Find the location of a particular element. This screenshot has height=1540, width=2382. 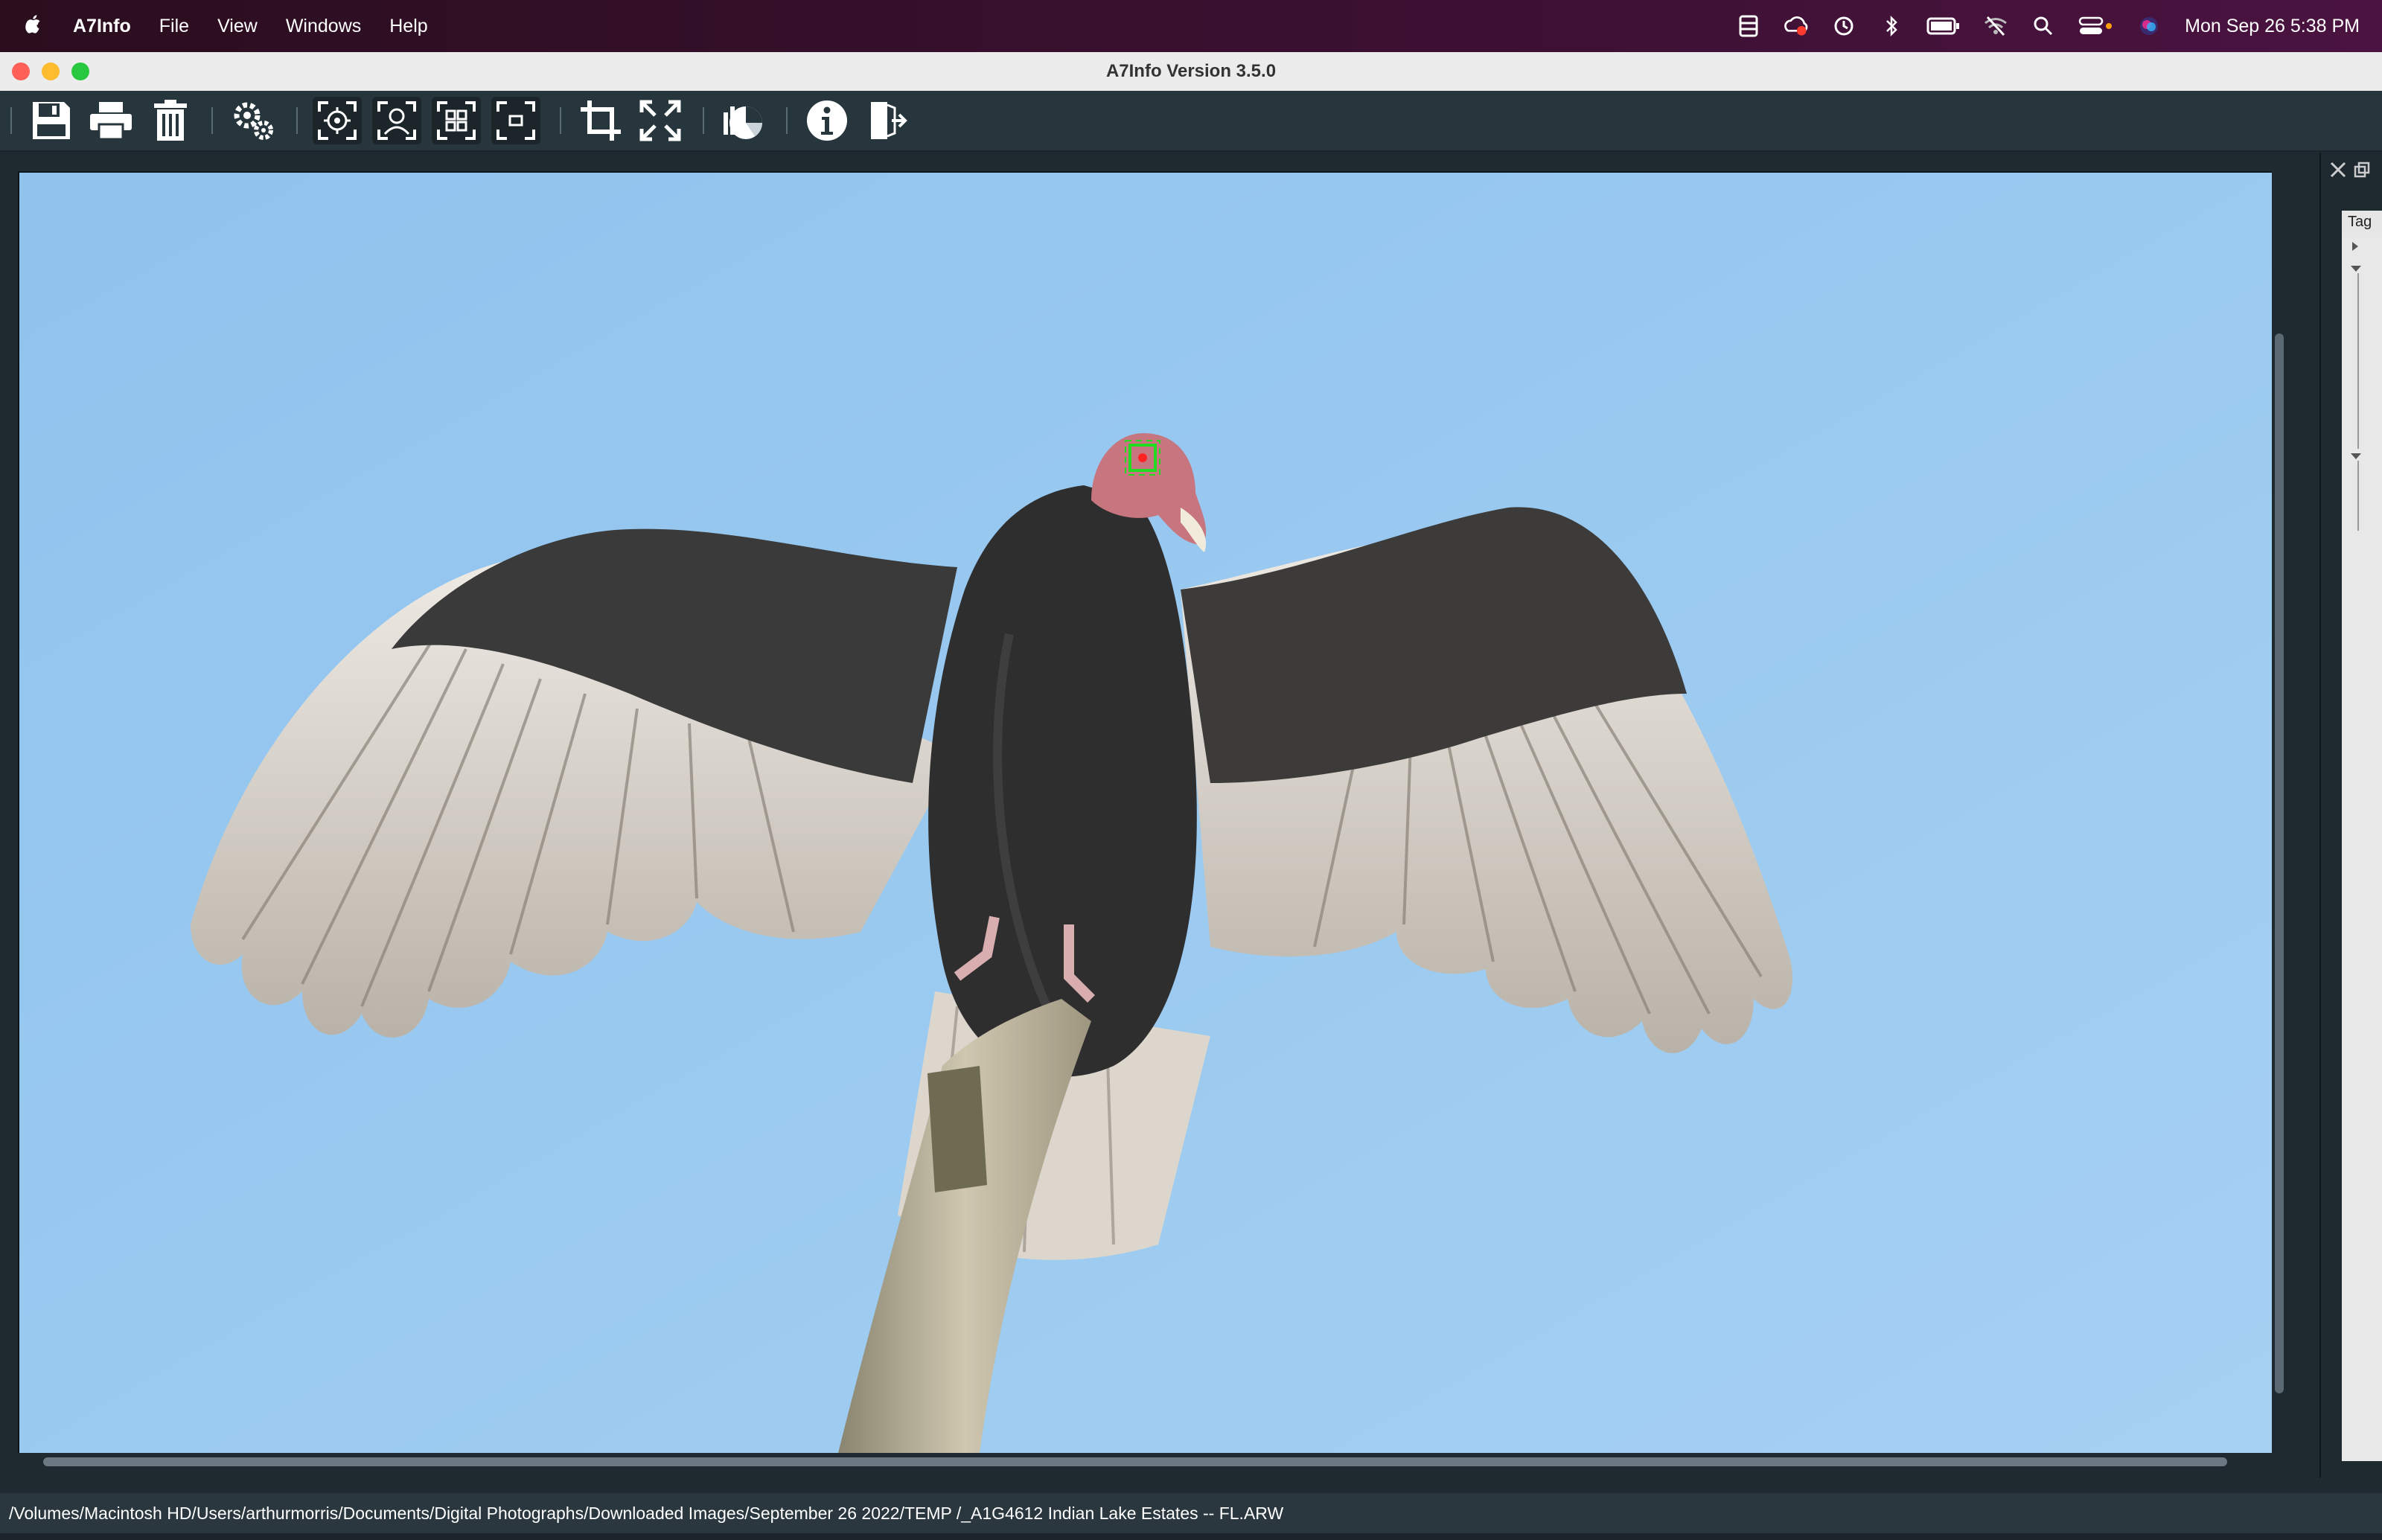

horizontal-scrollbar is located at coordinates (1145, 1462).